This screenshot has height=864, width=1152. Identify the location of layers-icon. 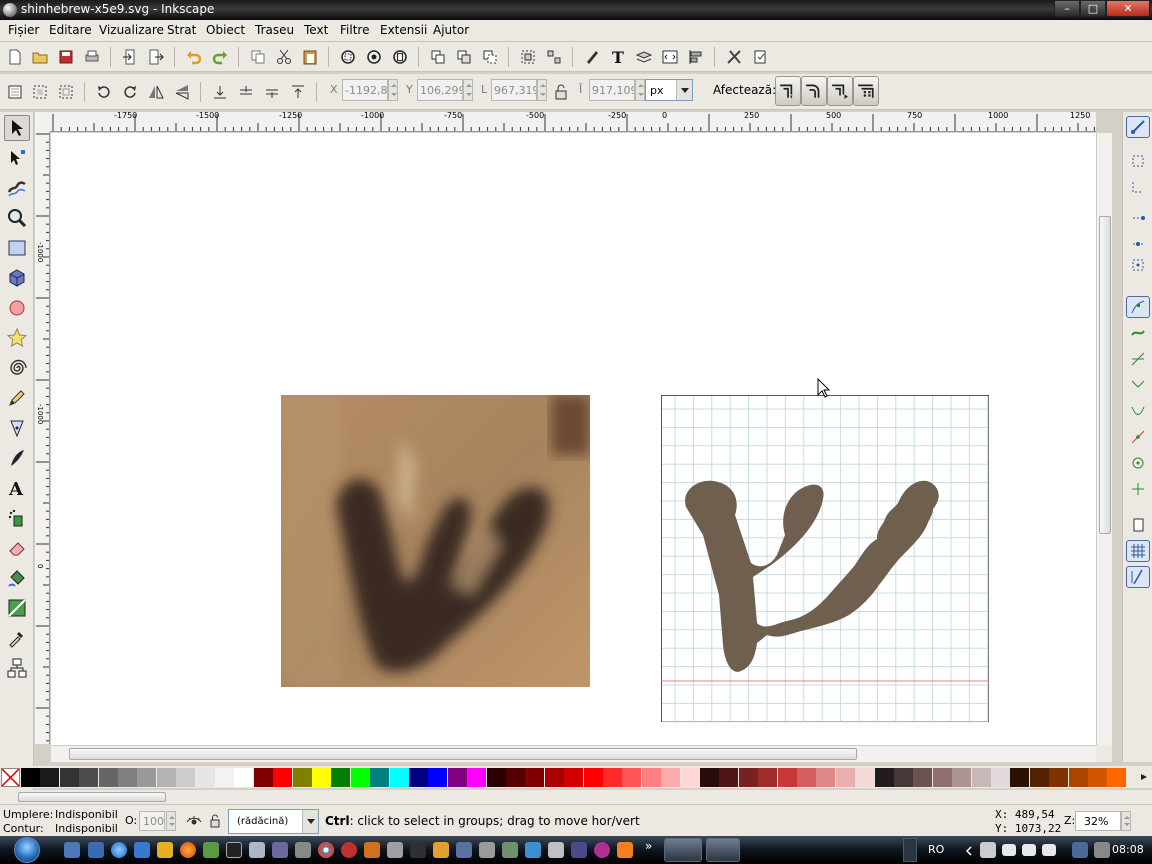
(644, 57).